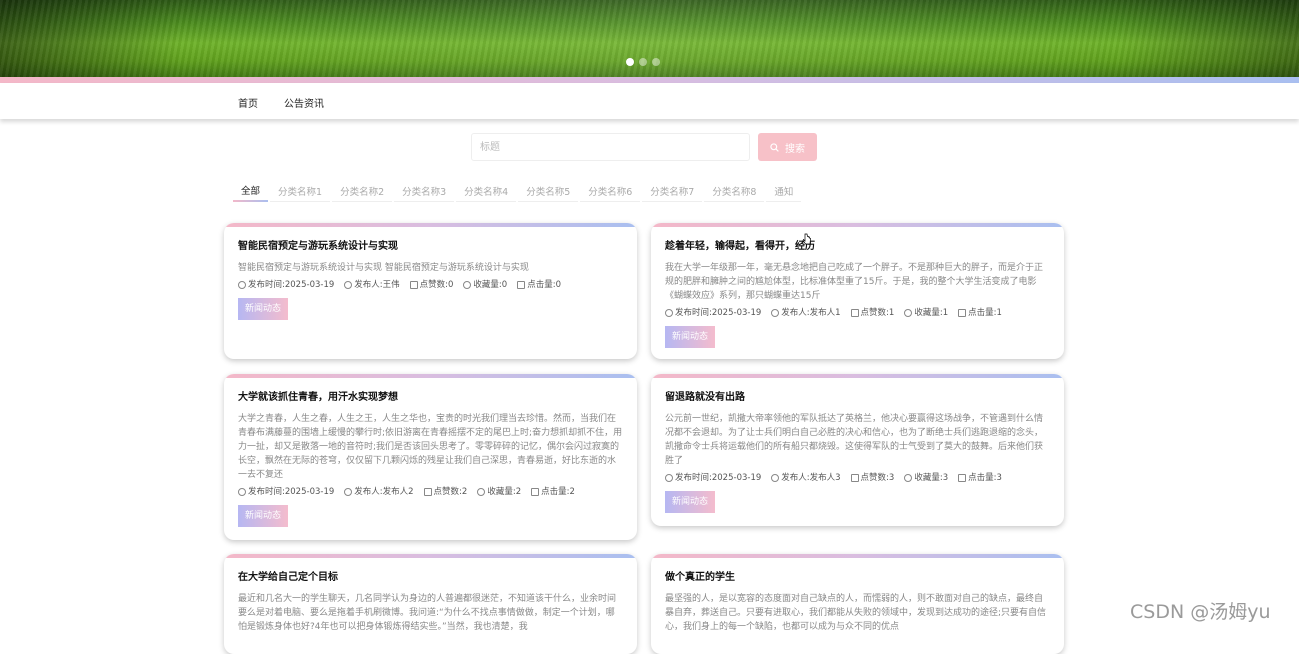 Image resolution: width=1299 pixels, height=654 pixels. I want to click on nav-item-announcements: 公告资讯, so click(304, 102).